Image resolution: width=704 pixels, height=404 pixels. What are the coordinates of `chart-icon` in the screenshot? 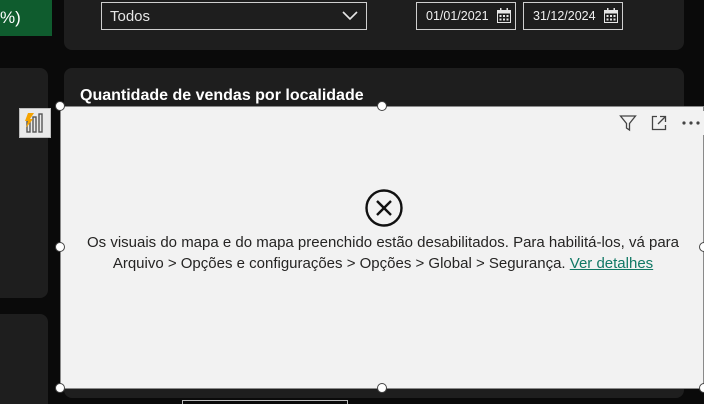 It's located at (34, 123).